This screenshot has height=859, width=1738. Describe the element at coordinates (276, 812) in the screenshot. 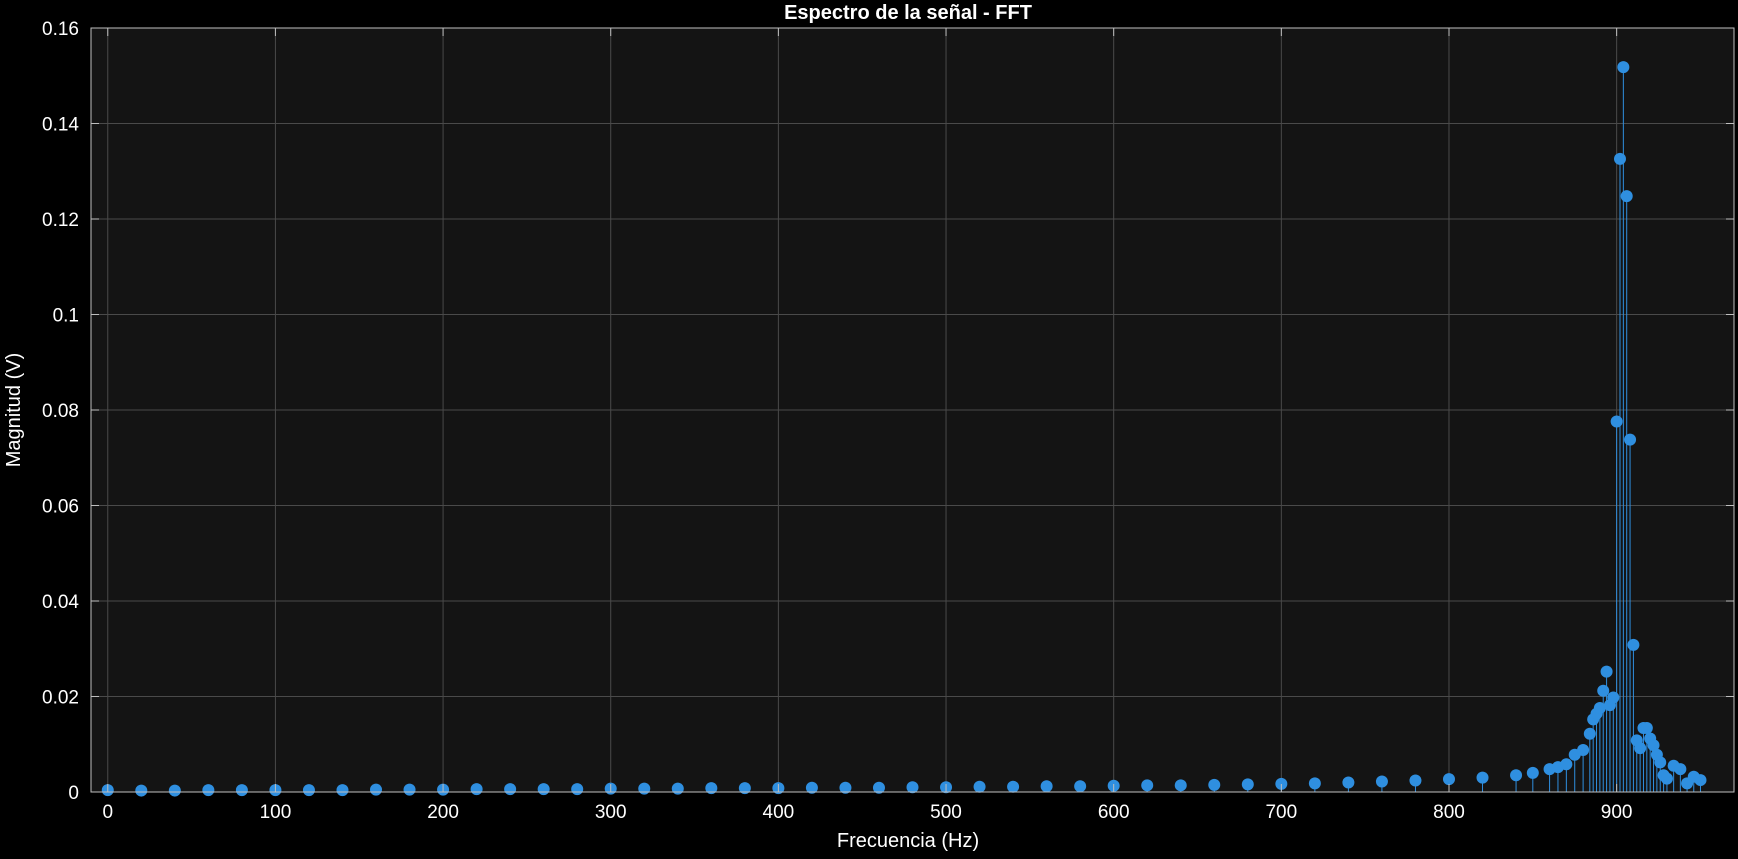

I see `x-tick-label: 100` at that location.